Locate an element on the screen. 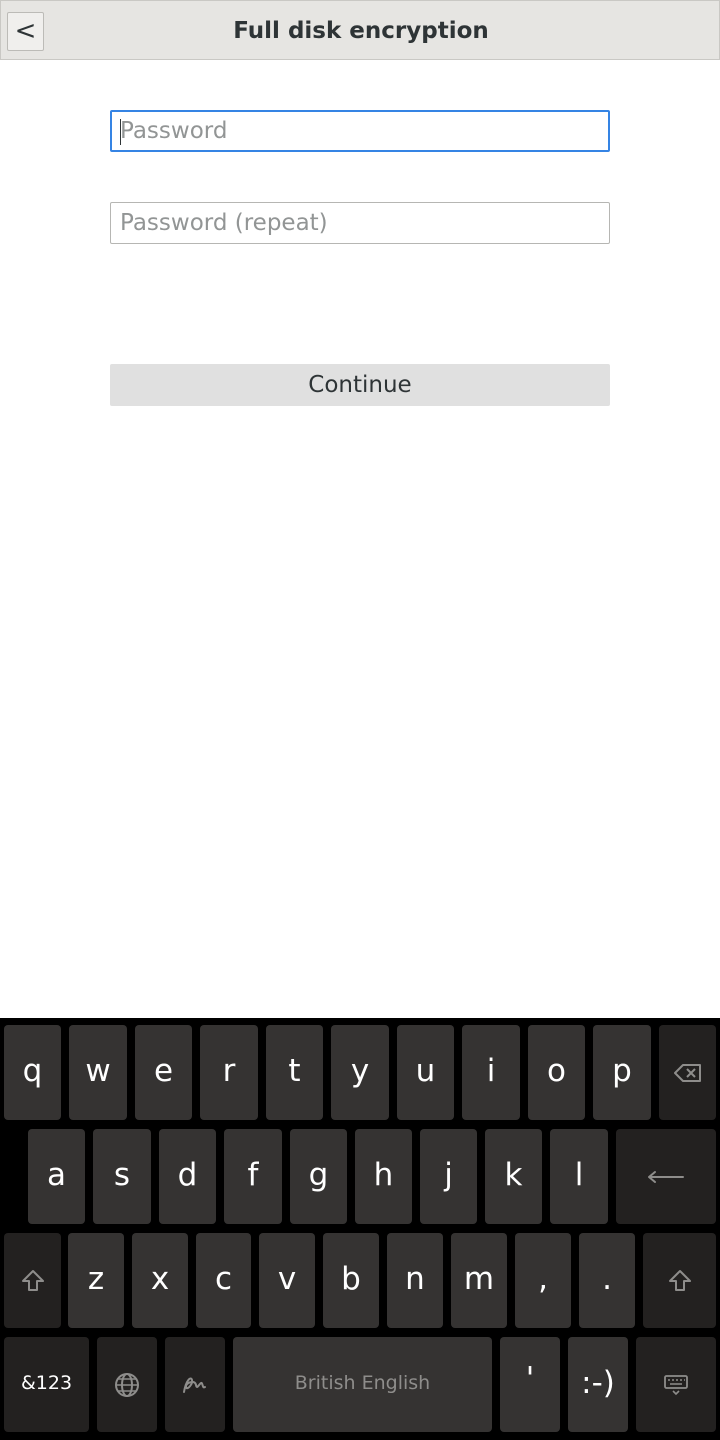 The height and width of the screenshot is (1440, 720). key-a: a is located at coordinates (56, 1176).